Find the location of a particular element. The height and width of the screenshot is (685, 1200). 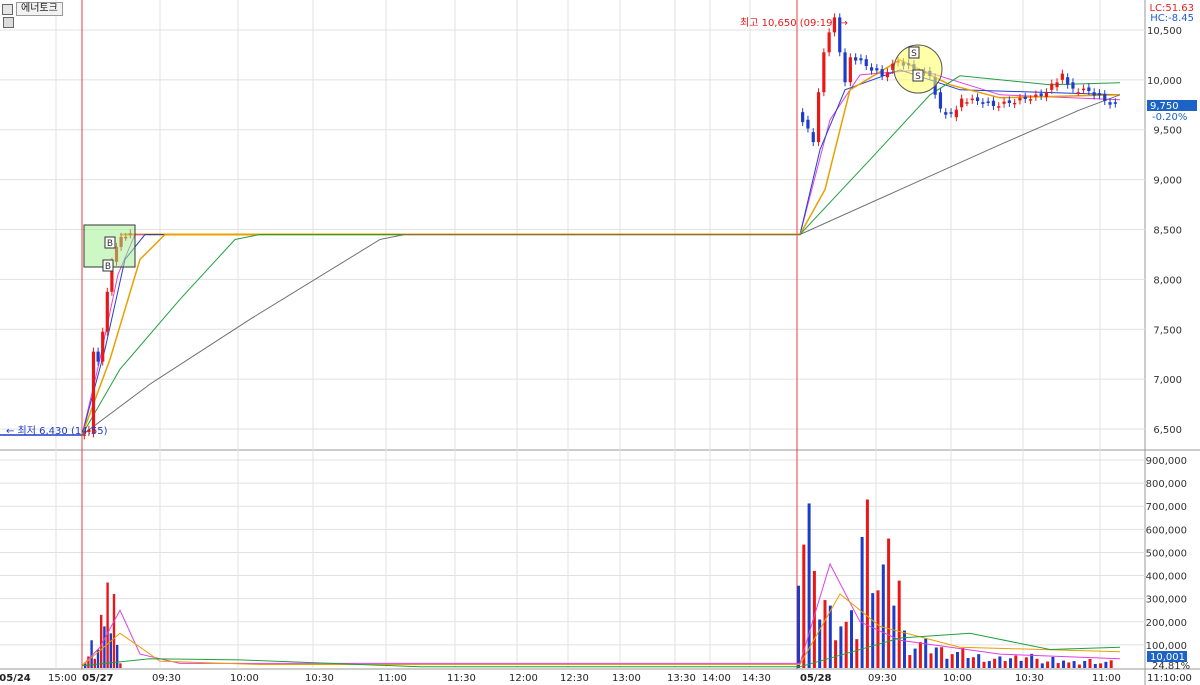

signal-label: S is located at coordinates (914, 54).